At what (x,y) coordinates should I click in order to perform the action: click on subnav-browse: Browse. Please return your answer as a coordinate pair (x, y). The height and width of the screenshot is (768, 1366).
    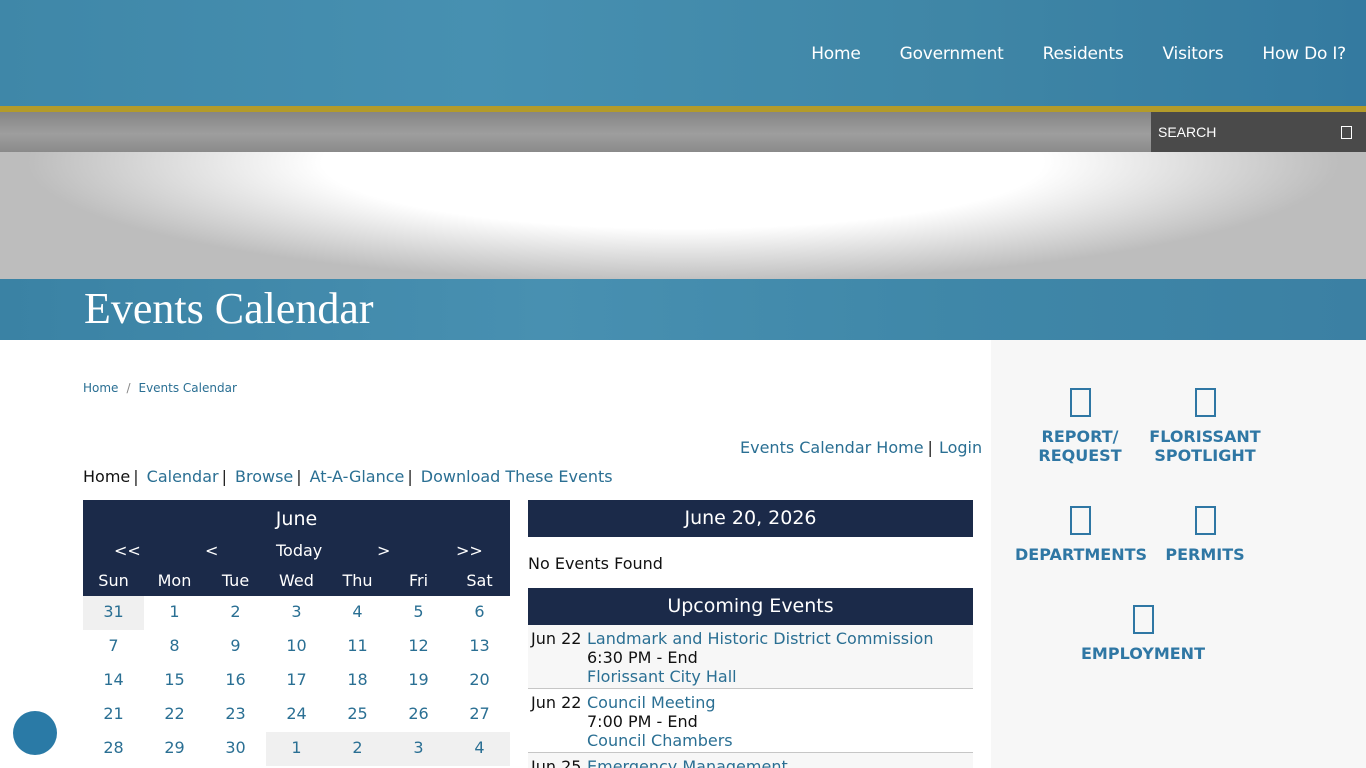
    Looking at the image, I should click on (264, 476).